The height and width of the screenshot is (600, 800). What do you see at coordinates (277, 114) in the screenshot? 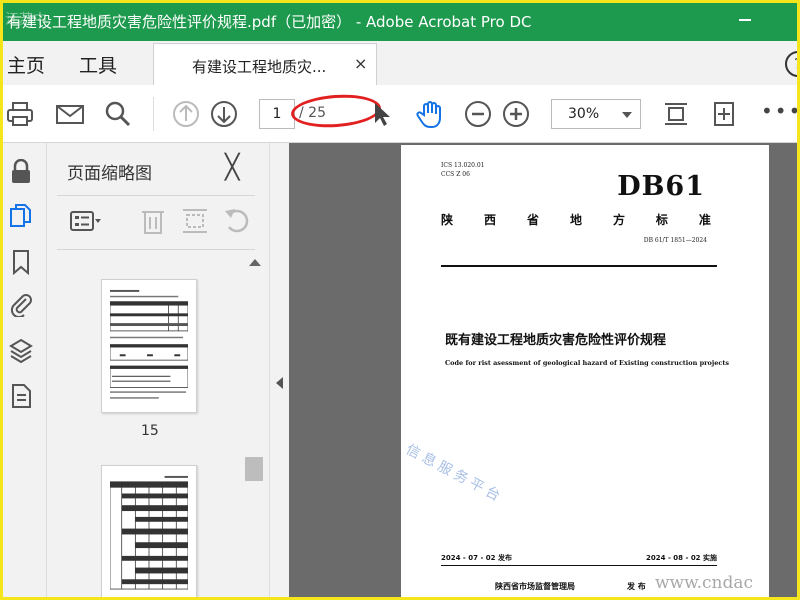
I see `page-number-input: 1` at bounding box center [277, 114].